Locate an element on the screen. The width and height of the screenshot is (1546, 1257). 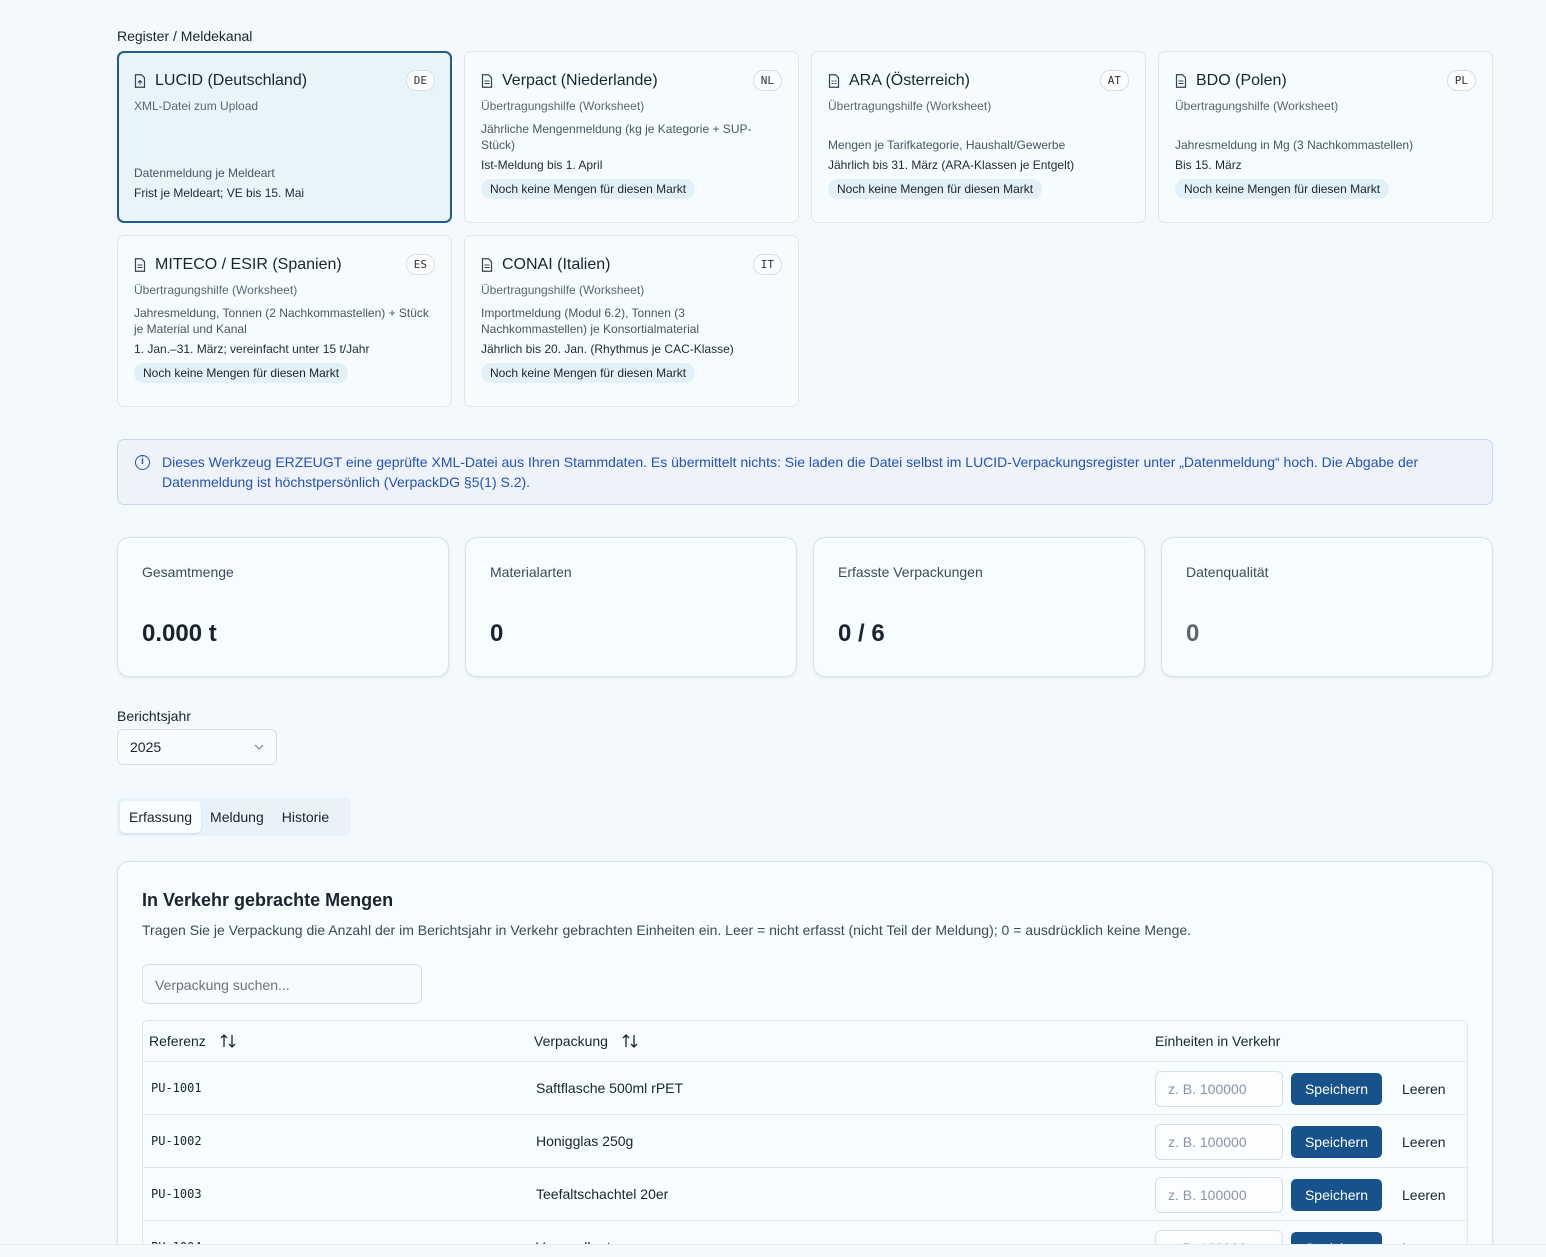
register-deadline: Frist je Meldeart; VE bis 15. Mai is located at coordinates (219, 193).